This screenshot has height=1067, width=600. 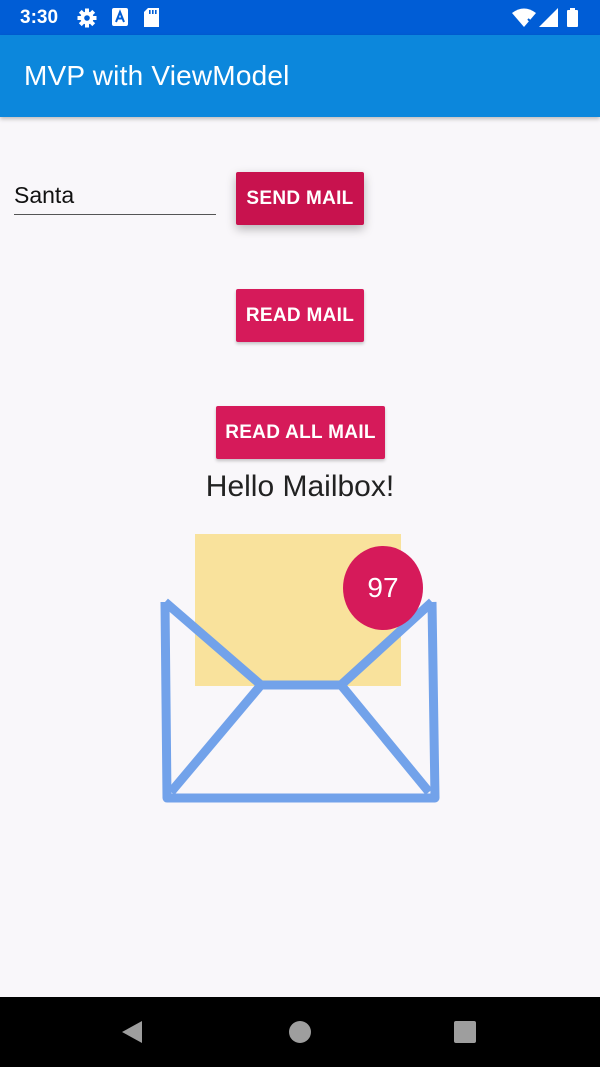 What do you see at coordinates (115, 195) in the screenshot?
I see `name-input` at bounding box center [115, 195].